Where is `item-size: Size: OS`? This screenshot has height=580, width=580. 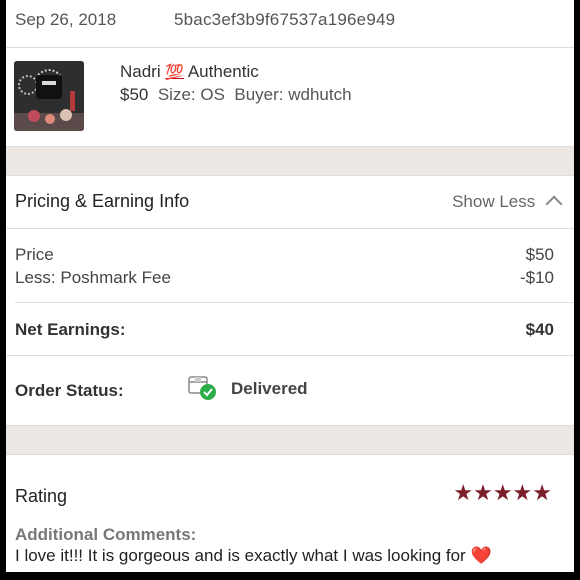 item-size: Size: OS is located at coordinates (191, 94).